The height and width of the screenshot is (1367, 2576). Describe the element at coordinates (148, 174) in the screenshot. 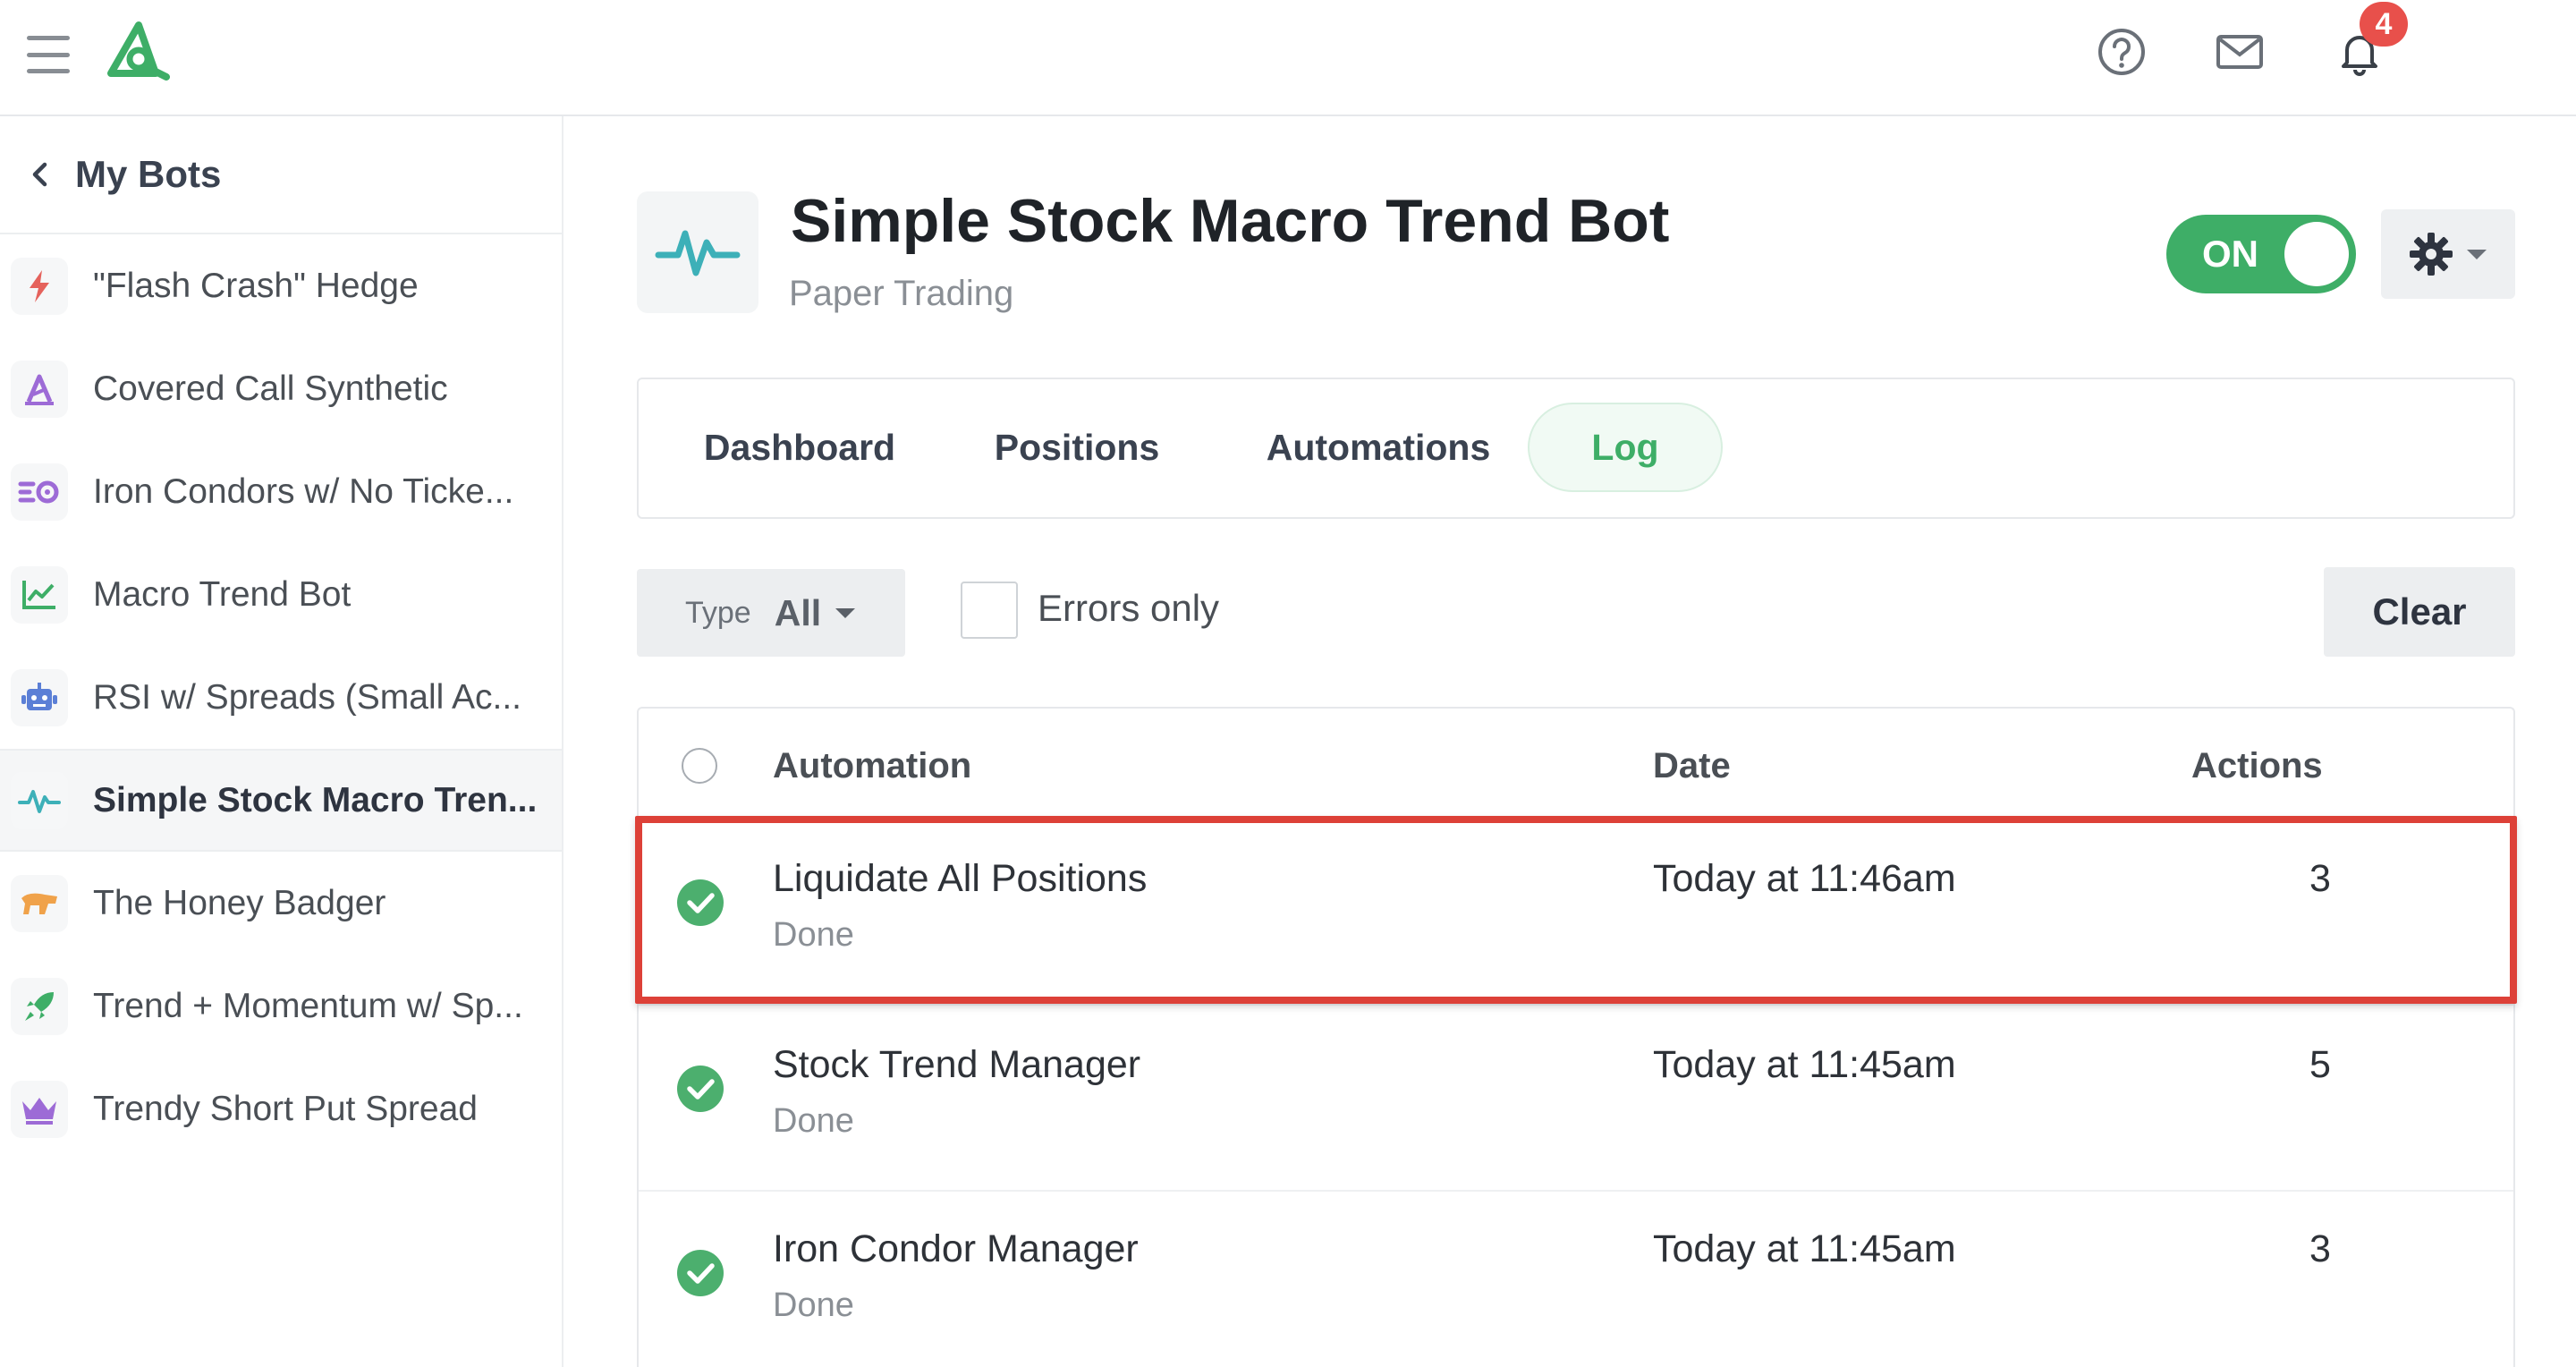

I see `back-label: My Bots` at that location.